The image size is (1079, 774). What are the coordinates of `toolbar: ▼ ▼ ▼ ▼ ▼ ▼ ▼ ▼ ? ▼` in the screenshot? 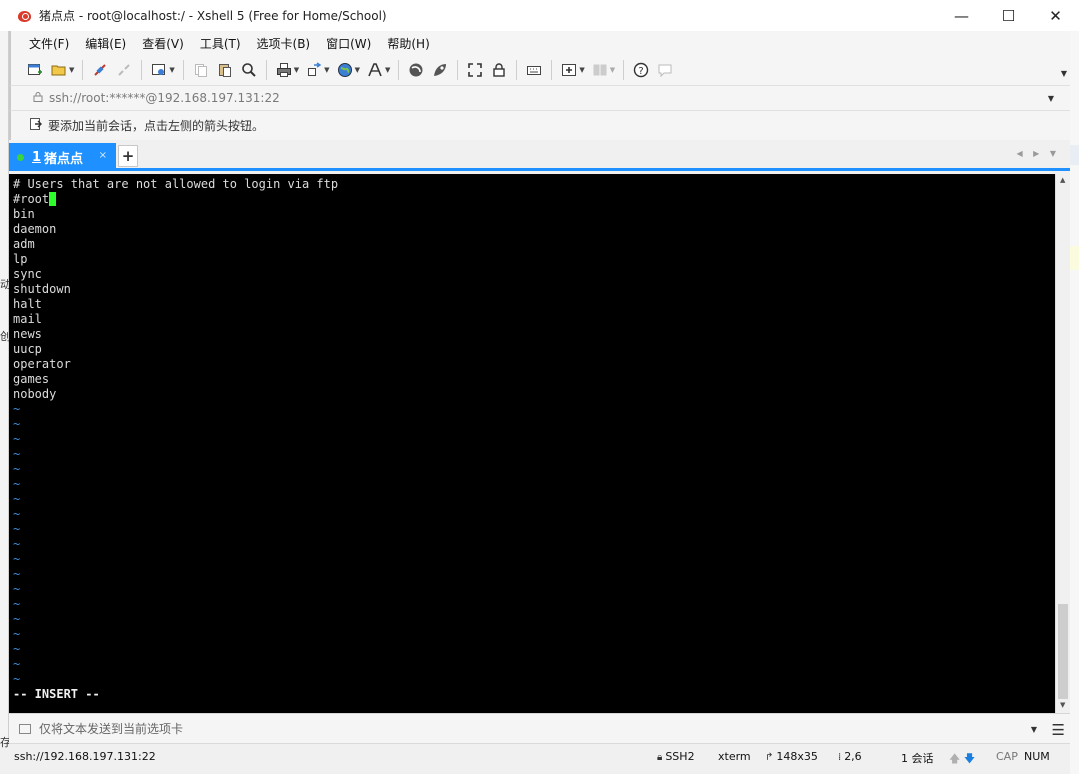 It's located at (539, 70).